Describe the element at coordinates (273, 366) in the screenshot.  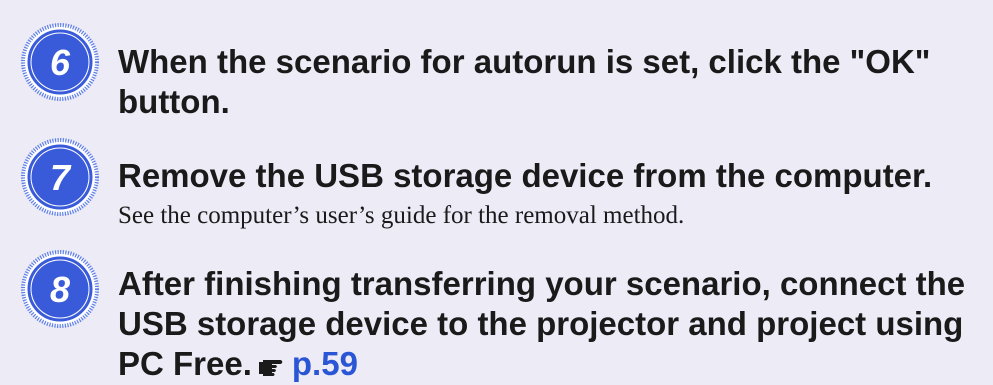
I see `pointing-hand-icon` at that location.